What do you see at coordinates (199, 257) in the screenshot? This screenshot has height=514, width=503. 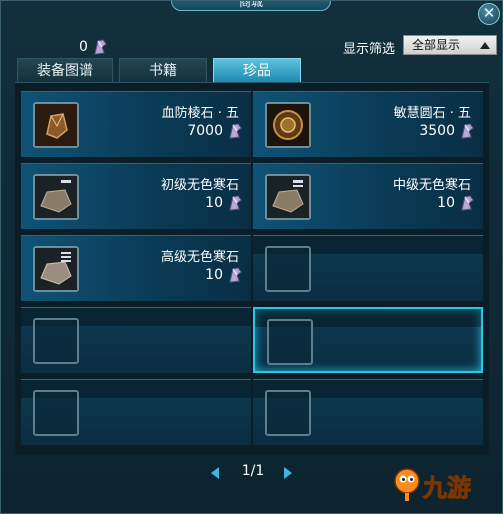 I see `item-name: 高级无色寒石` at bounding box center [199, 257].